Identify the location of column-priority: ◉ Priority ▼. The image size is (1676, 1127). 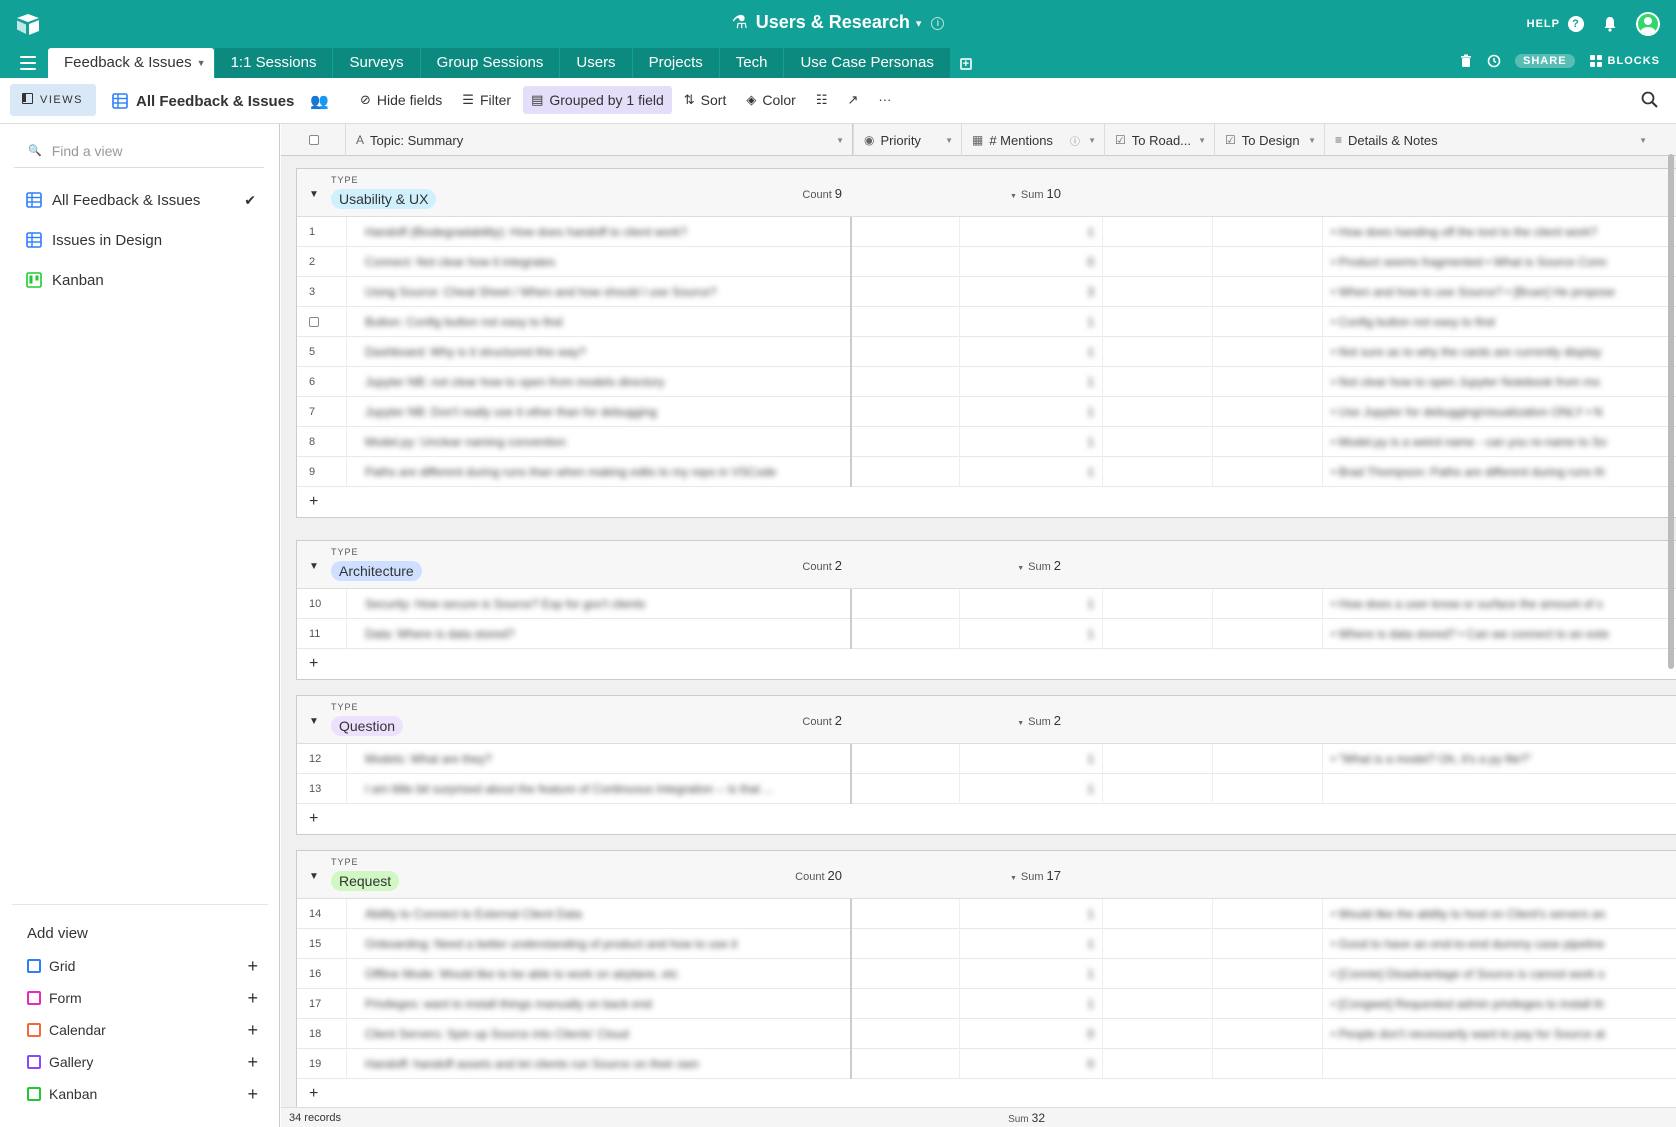
(908, 140).